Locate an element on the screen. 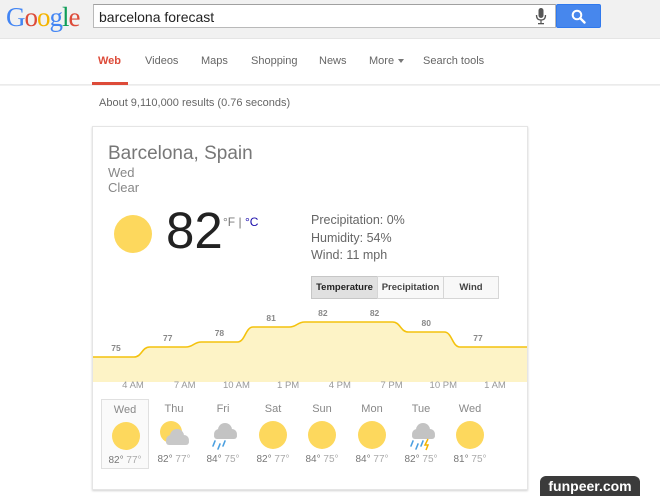 This screenshot has width=660, height=496. chart-time-label: 10 PM is located at coordinates (443, 385).